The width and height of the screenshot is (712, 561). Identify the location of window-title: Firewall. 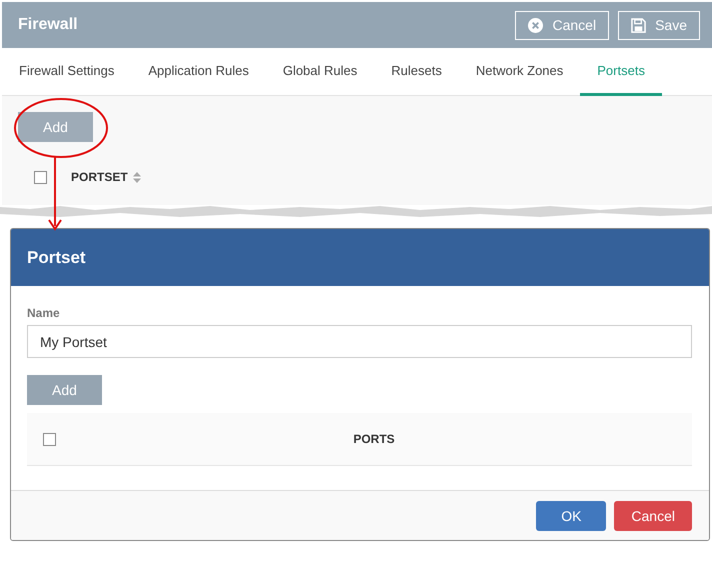
(48, 25).